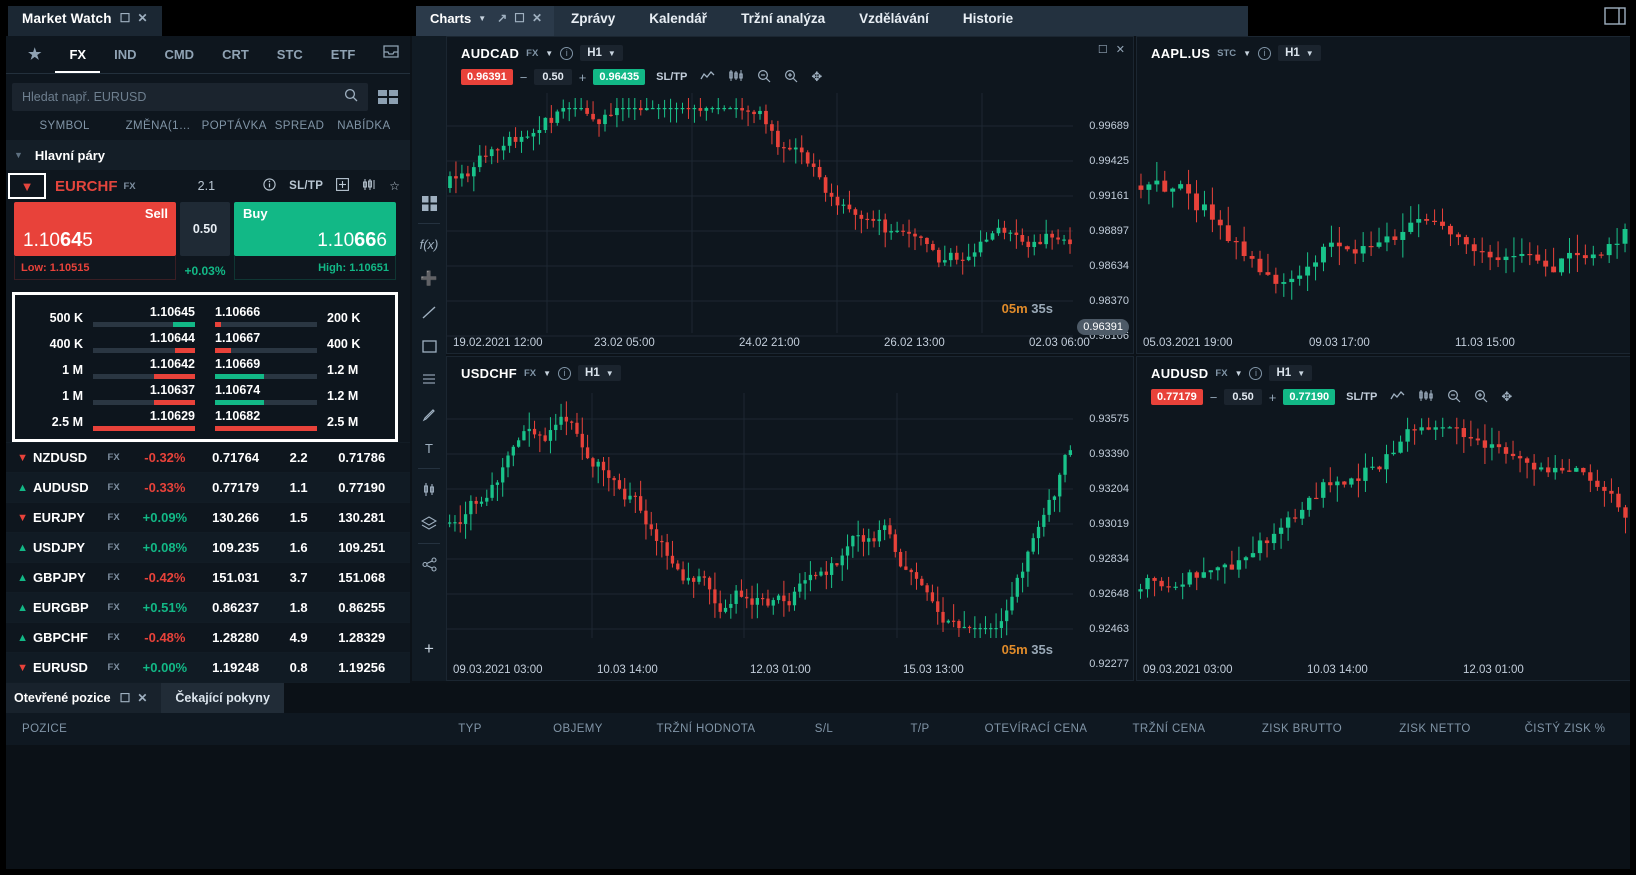 Image resolution: width=1636 pixels, height=875 pixels. What do you see at coordinates (678, 18) in the screenshot?
I see `menu-item-kalendar: Kalendář` at bounding box center [678, 18].